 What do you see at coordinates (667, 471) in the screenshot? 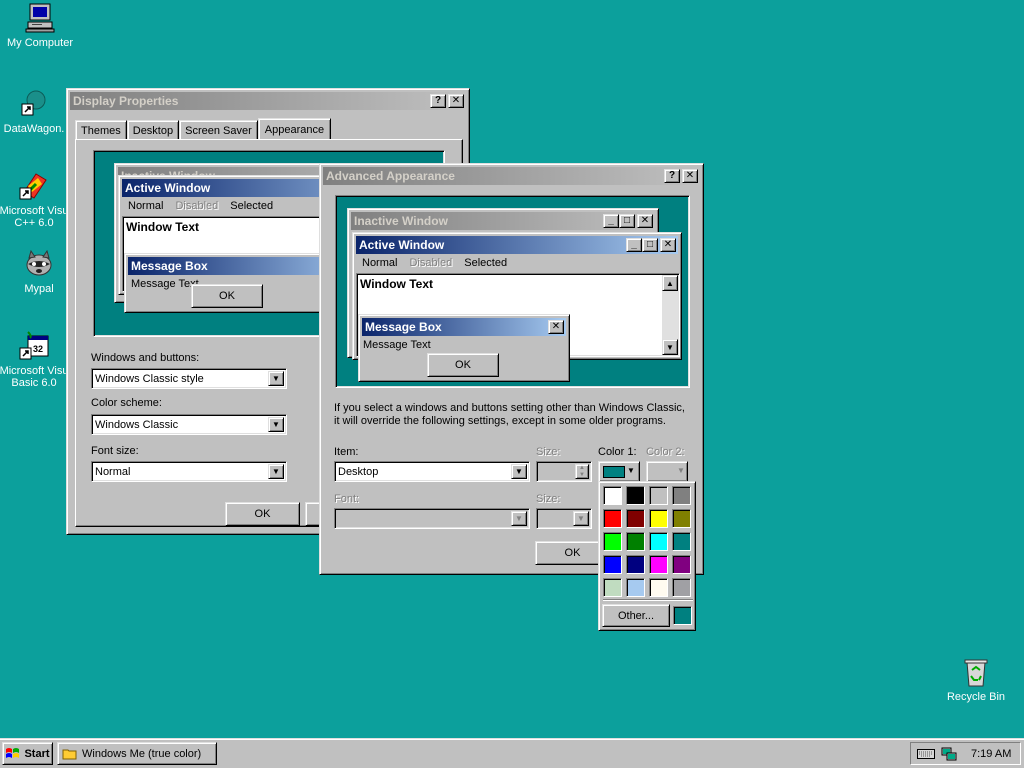
I see `color2-button: ▼` at bounding box center [667, 471].